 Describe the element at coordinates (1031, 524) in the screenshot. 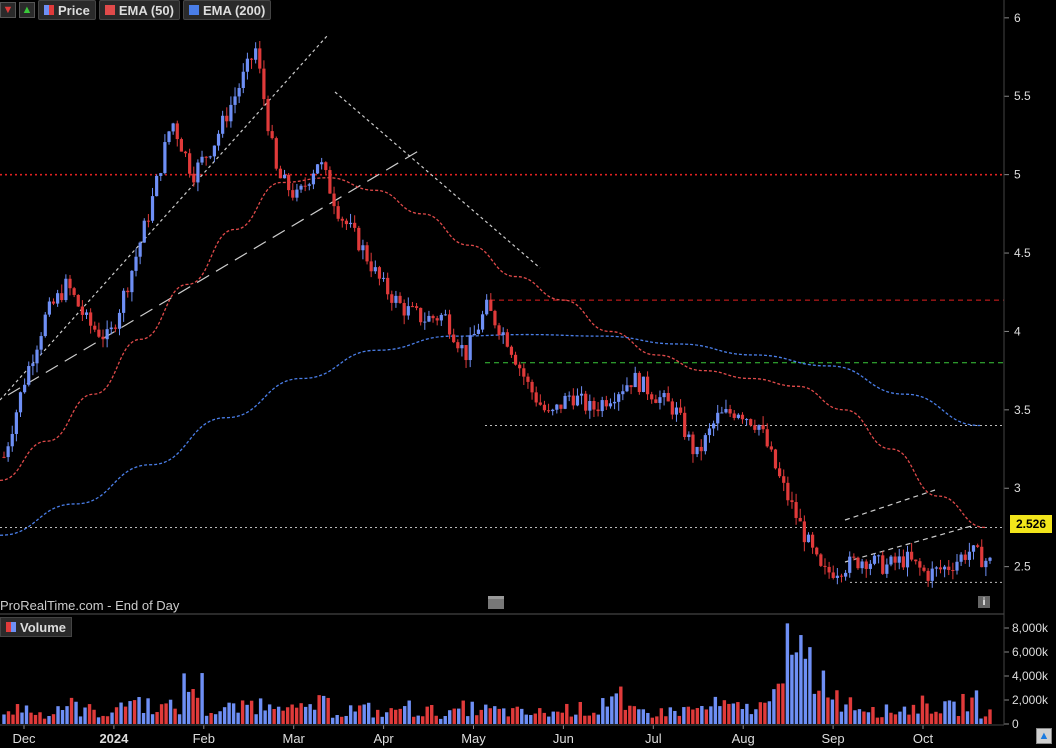

I see `last-price-tag: 2.526` at that location.